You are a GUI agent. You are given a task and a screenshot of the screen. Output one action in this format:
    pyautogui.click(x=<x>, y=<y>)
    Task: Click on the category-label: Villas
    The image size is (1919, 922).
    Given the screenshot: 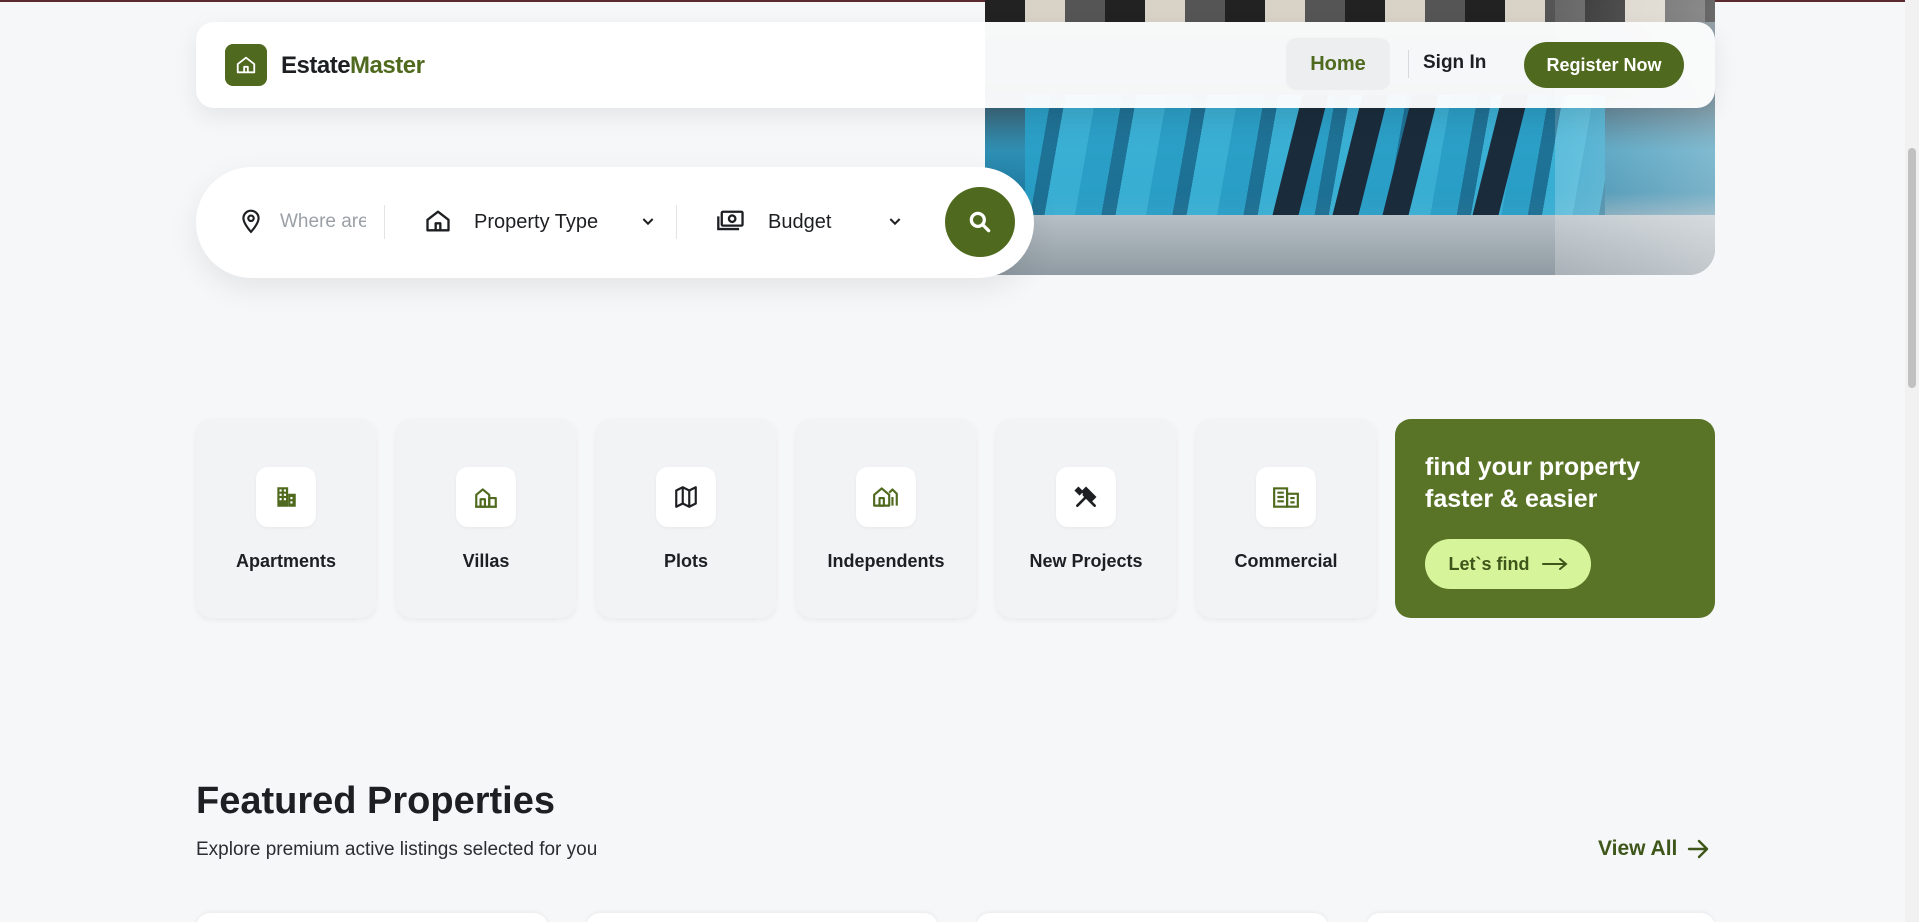 What is the action you would take?
    pyautogui.click(x=486, y=561)
    